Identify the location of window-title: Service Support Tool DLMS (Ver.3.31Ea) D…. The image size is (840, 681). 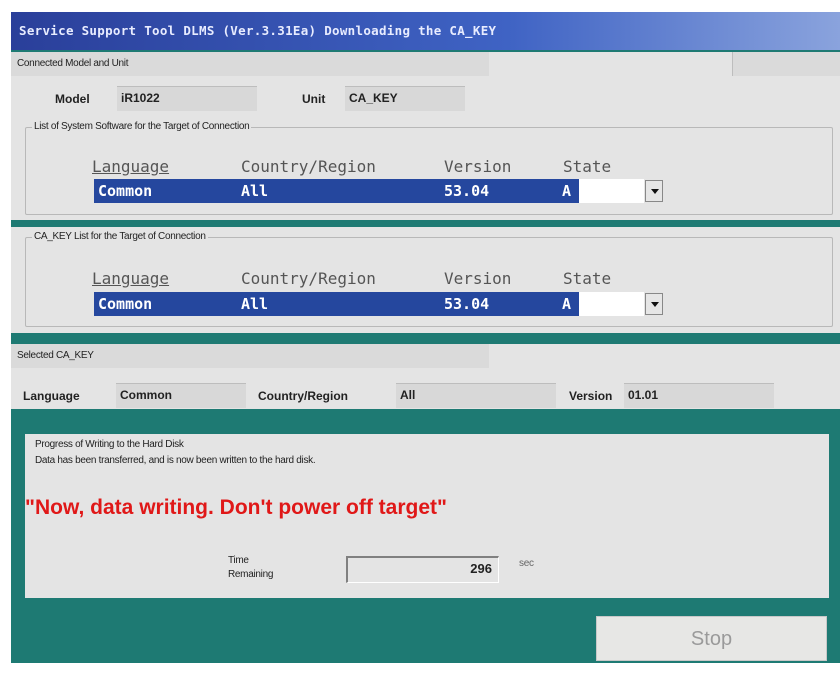
(258, 30).